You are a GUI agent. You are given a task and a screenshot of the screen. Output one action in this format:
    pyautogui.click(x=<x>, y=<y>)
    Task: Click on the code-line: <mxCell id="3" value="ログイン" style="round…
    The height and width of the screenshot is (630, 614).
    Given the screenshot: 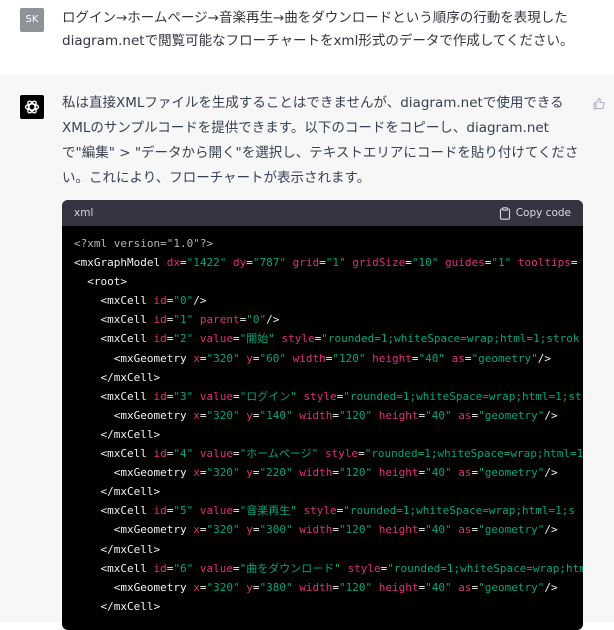 What is the action you would take?
    pyautogui.click(x=328, y=396)
    